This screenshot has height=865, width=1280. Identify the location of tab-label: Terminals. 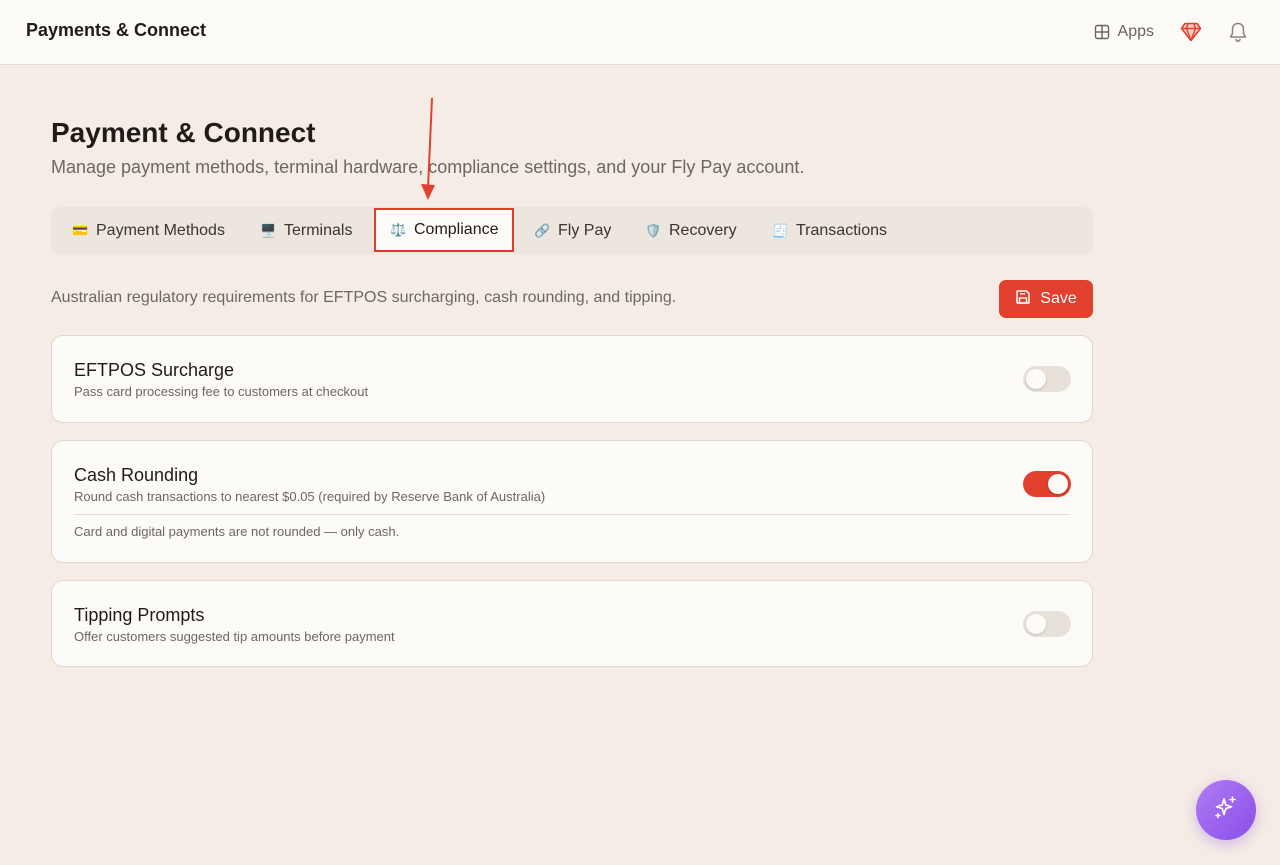
(318, 230).